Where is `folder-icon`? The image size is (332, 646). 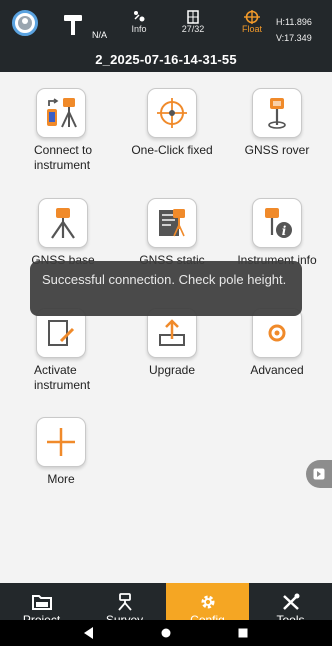
folder-icon is located at coordinates (41, 602).